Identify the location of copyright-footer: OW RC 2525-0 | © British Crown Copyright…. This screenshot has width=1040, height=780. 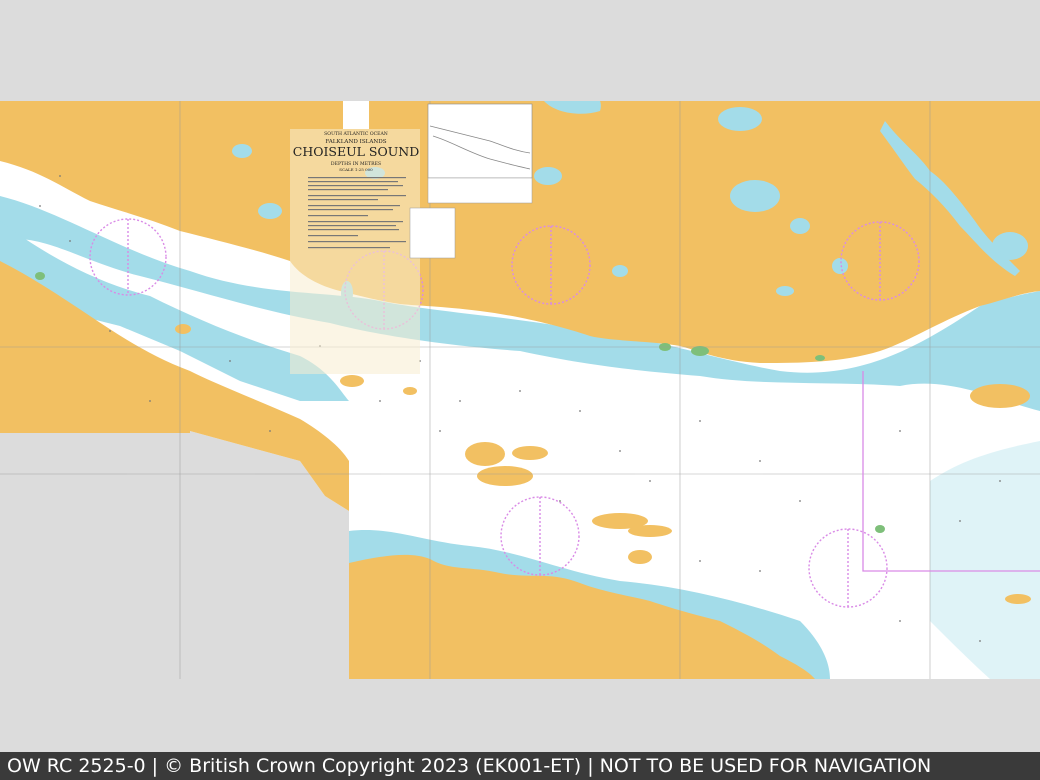
(520, 766).